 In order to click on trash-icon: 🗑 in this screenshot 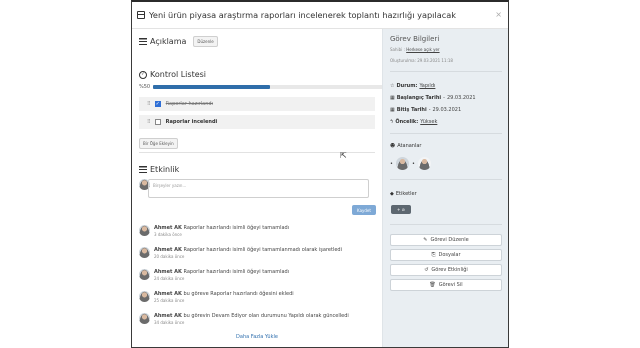, I will do `click(432, 285)`.